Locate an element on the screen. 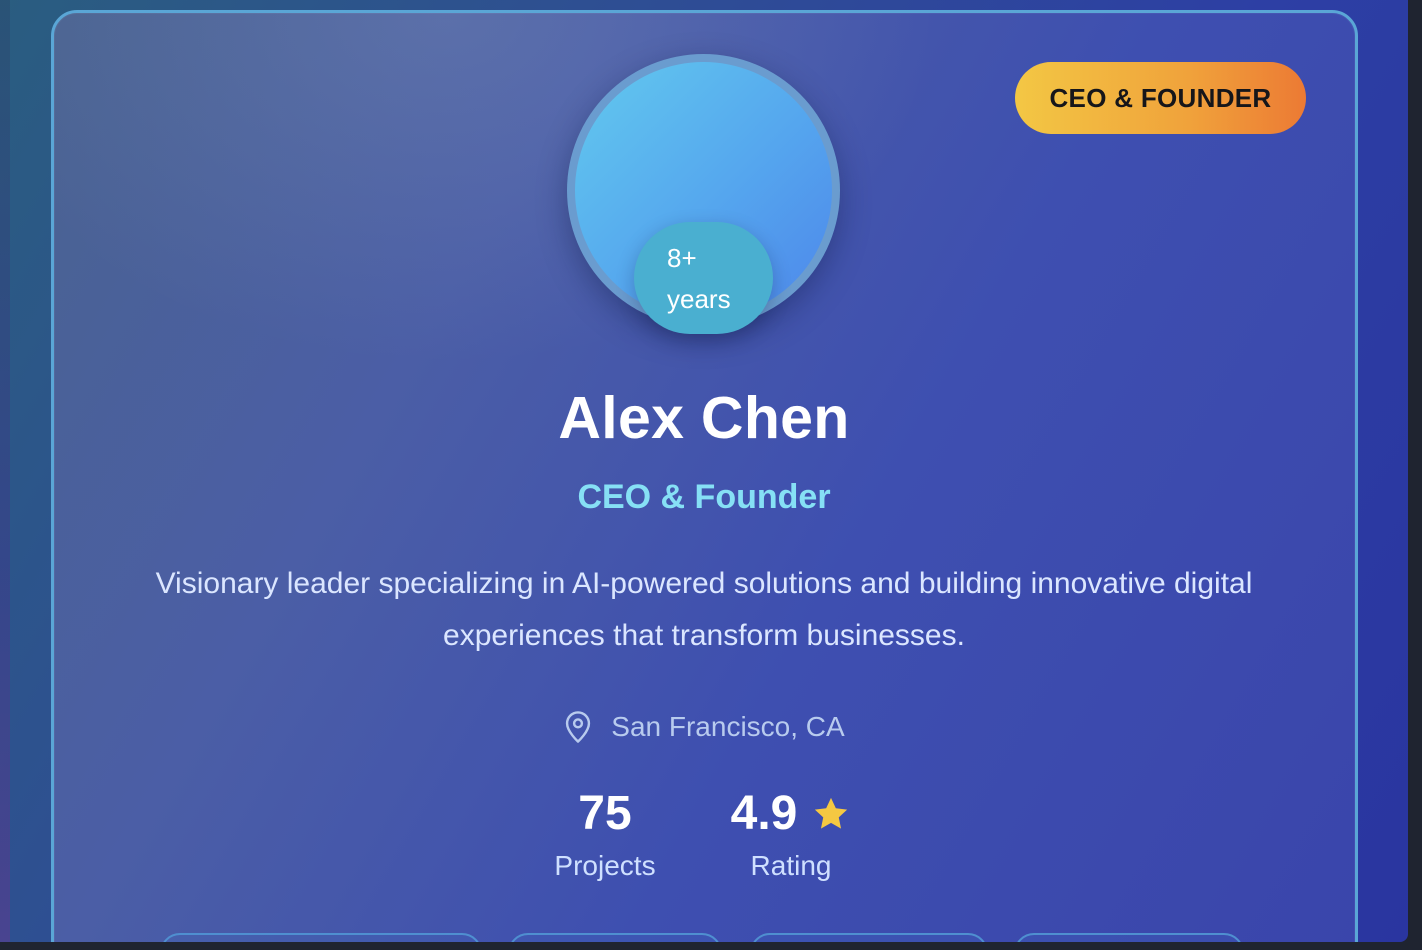  profile-name: Alex Chen is located at coordinates (704, 418).